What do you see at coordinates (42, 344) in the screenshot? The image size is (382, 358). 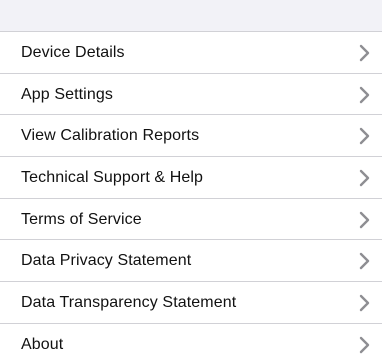 I see `menu-item-label: About` at bounding box center [42, 344].